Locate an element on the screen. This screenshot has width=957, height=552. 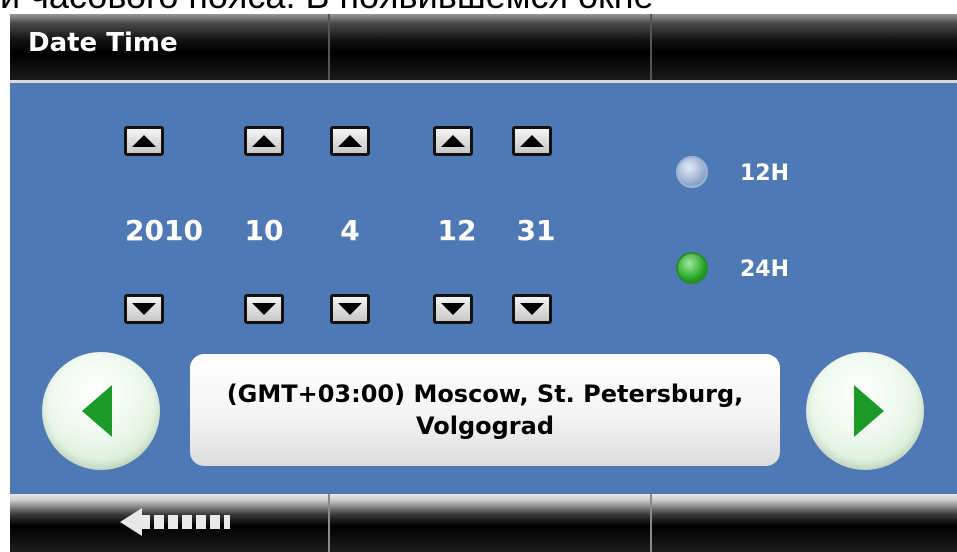
hour-value: 12 is located at coordinates (457, 230).